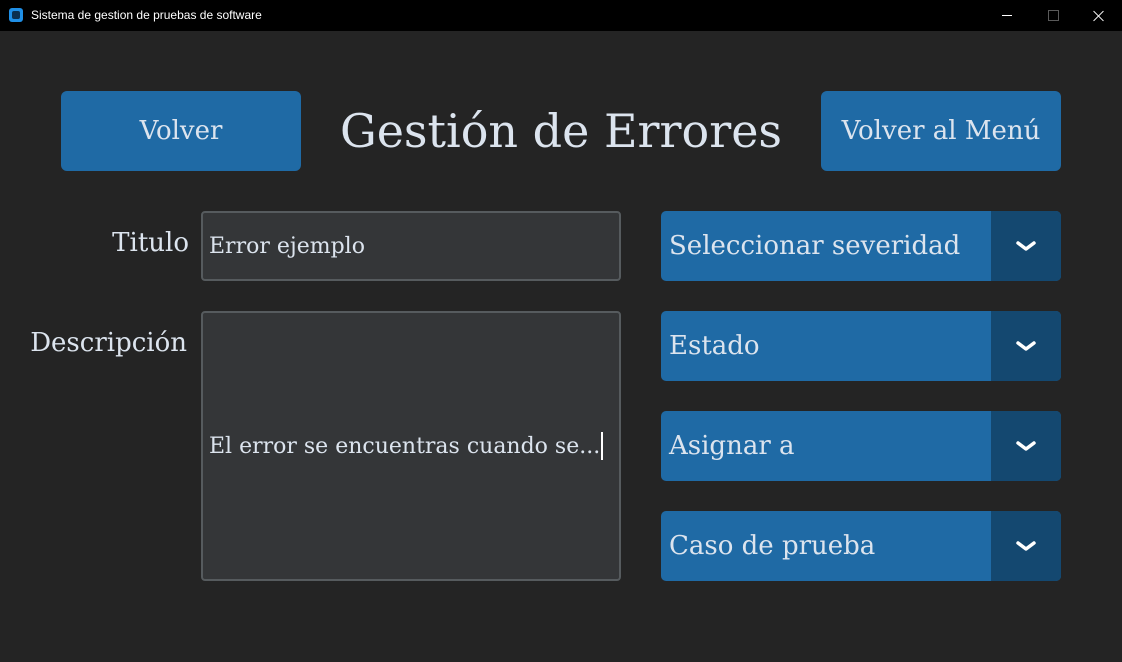  What do you see at coordinates (411, 246) in the screenshot?
I see `title-input: Error ejemplo` at bounding box center [411, 246].